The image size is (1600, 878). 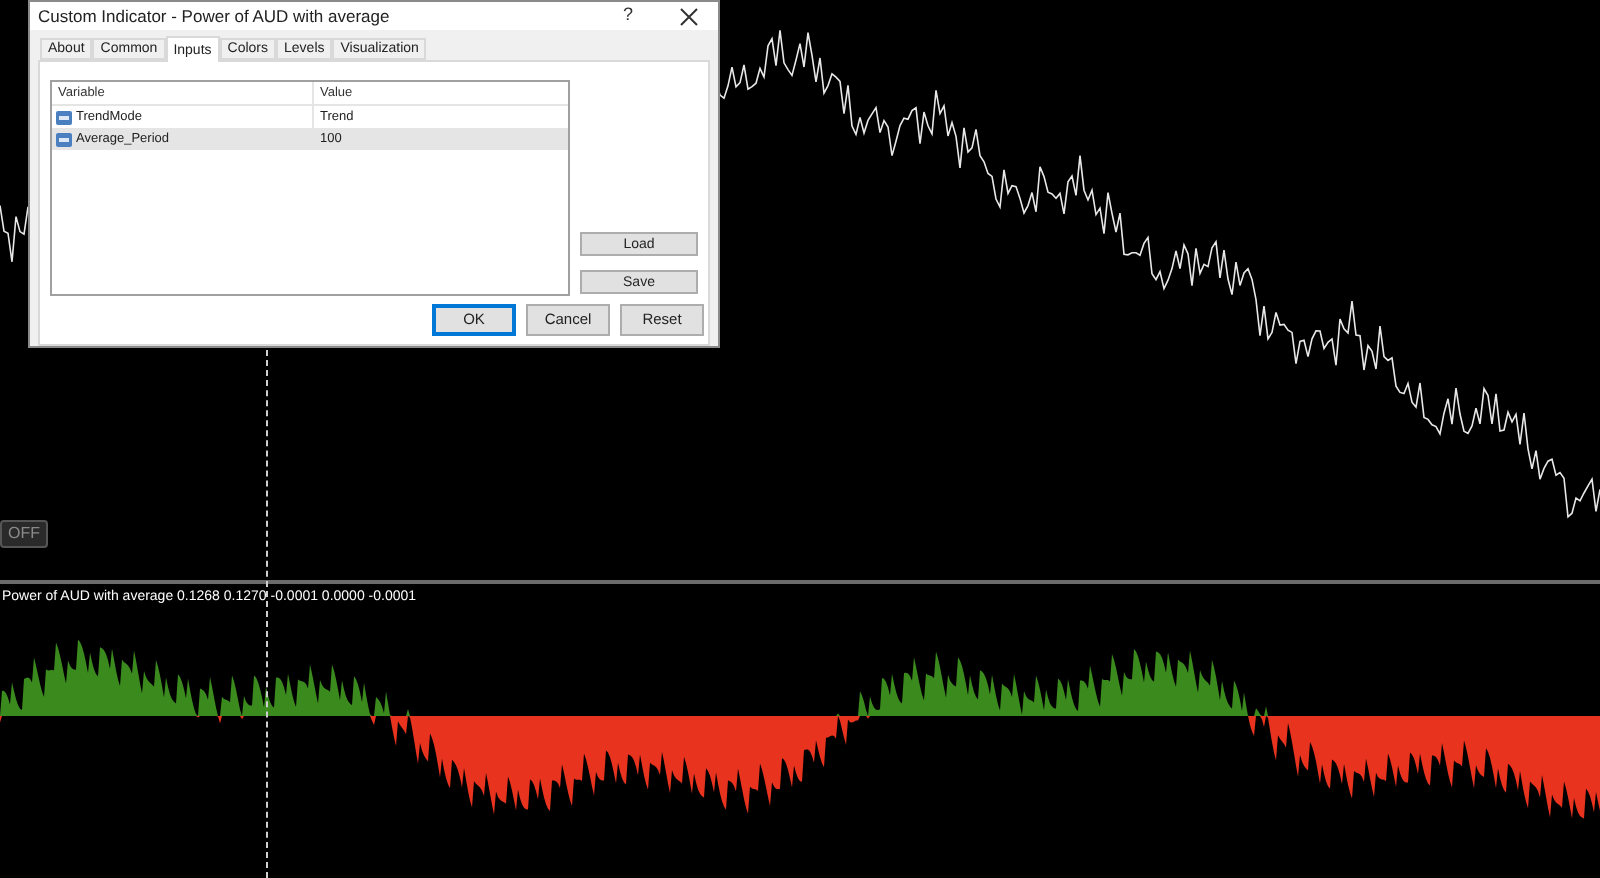 I want to click on window-title: Custom Indicator - Power of AUD with average, so click(x=215, y=16).